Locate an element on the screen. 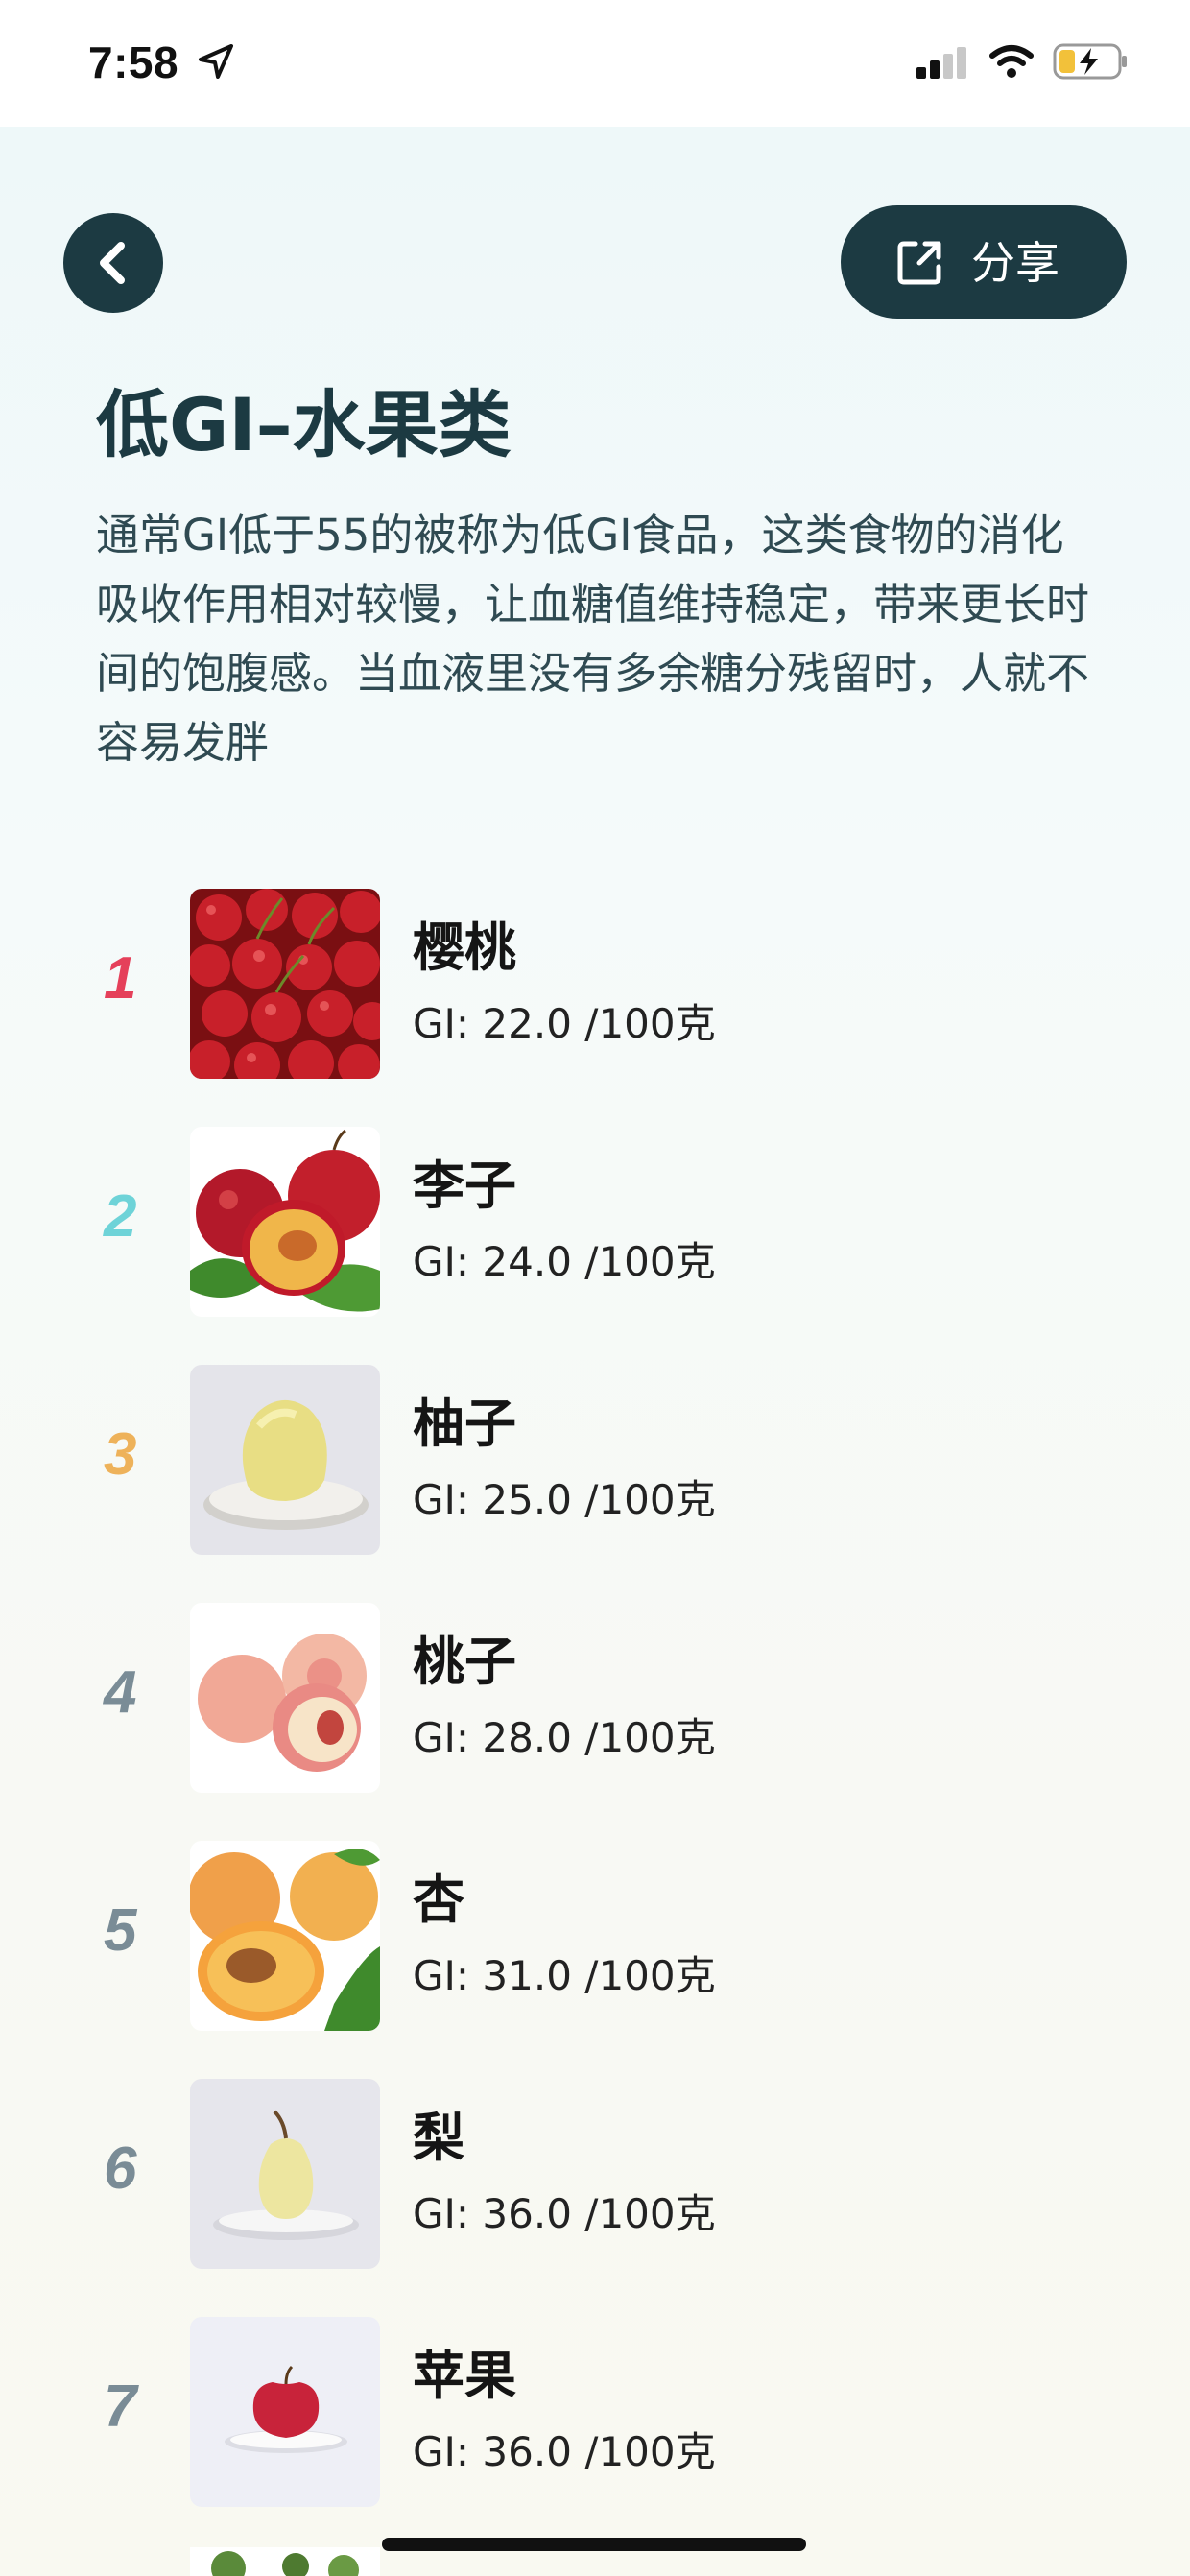 This screenshot has width=1190, height=2576. food-gi-value: GI: 24.0 /100克 is located at coordinates (565, 1261).